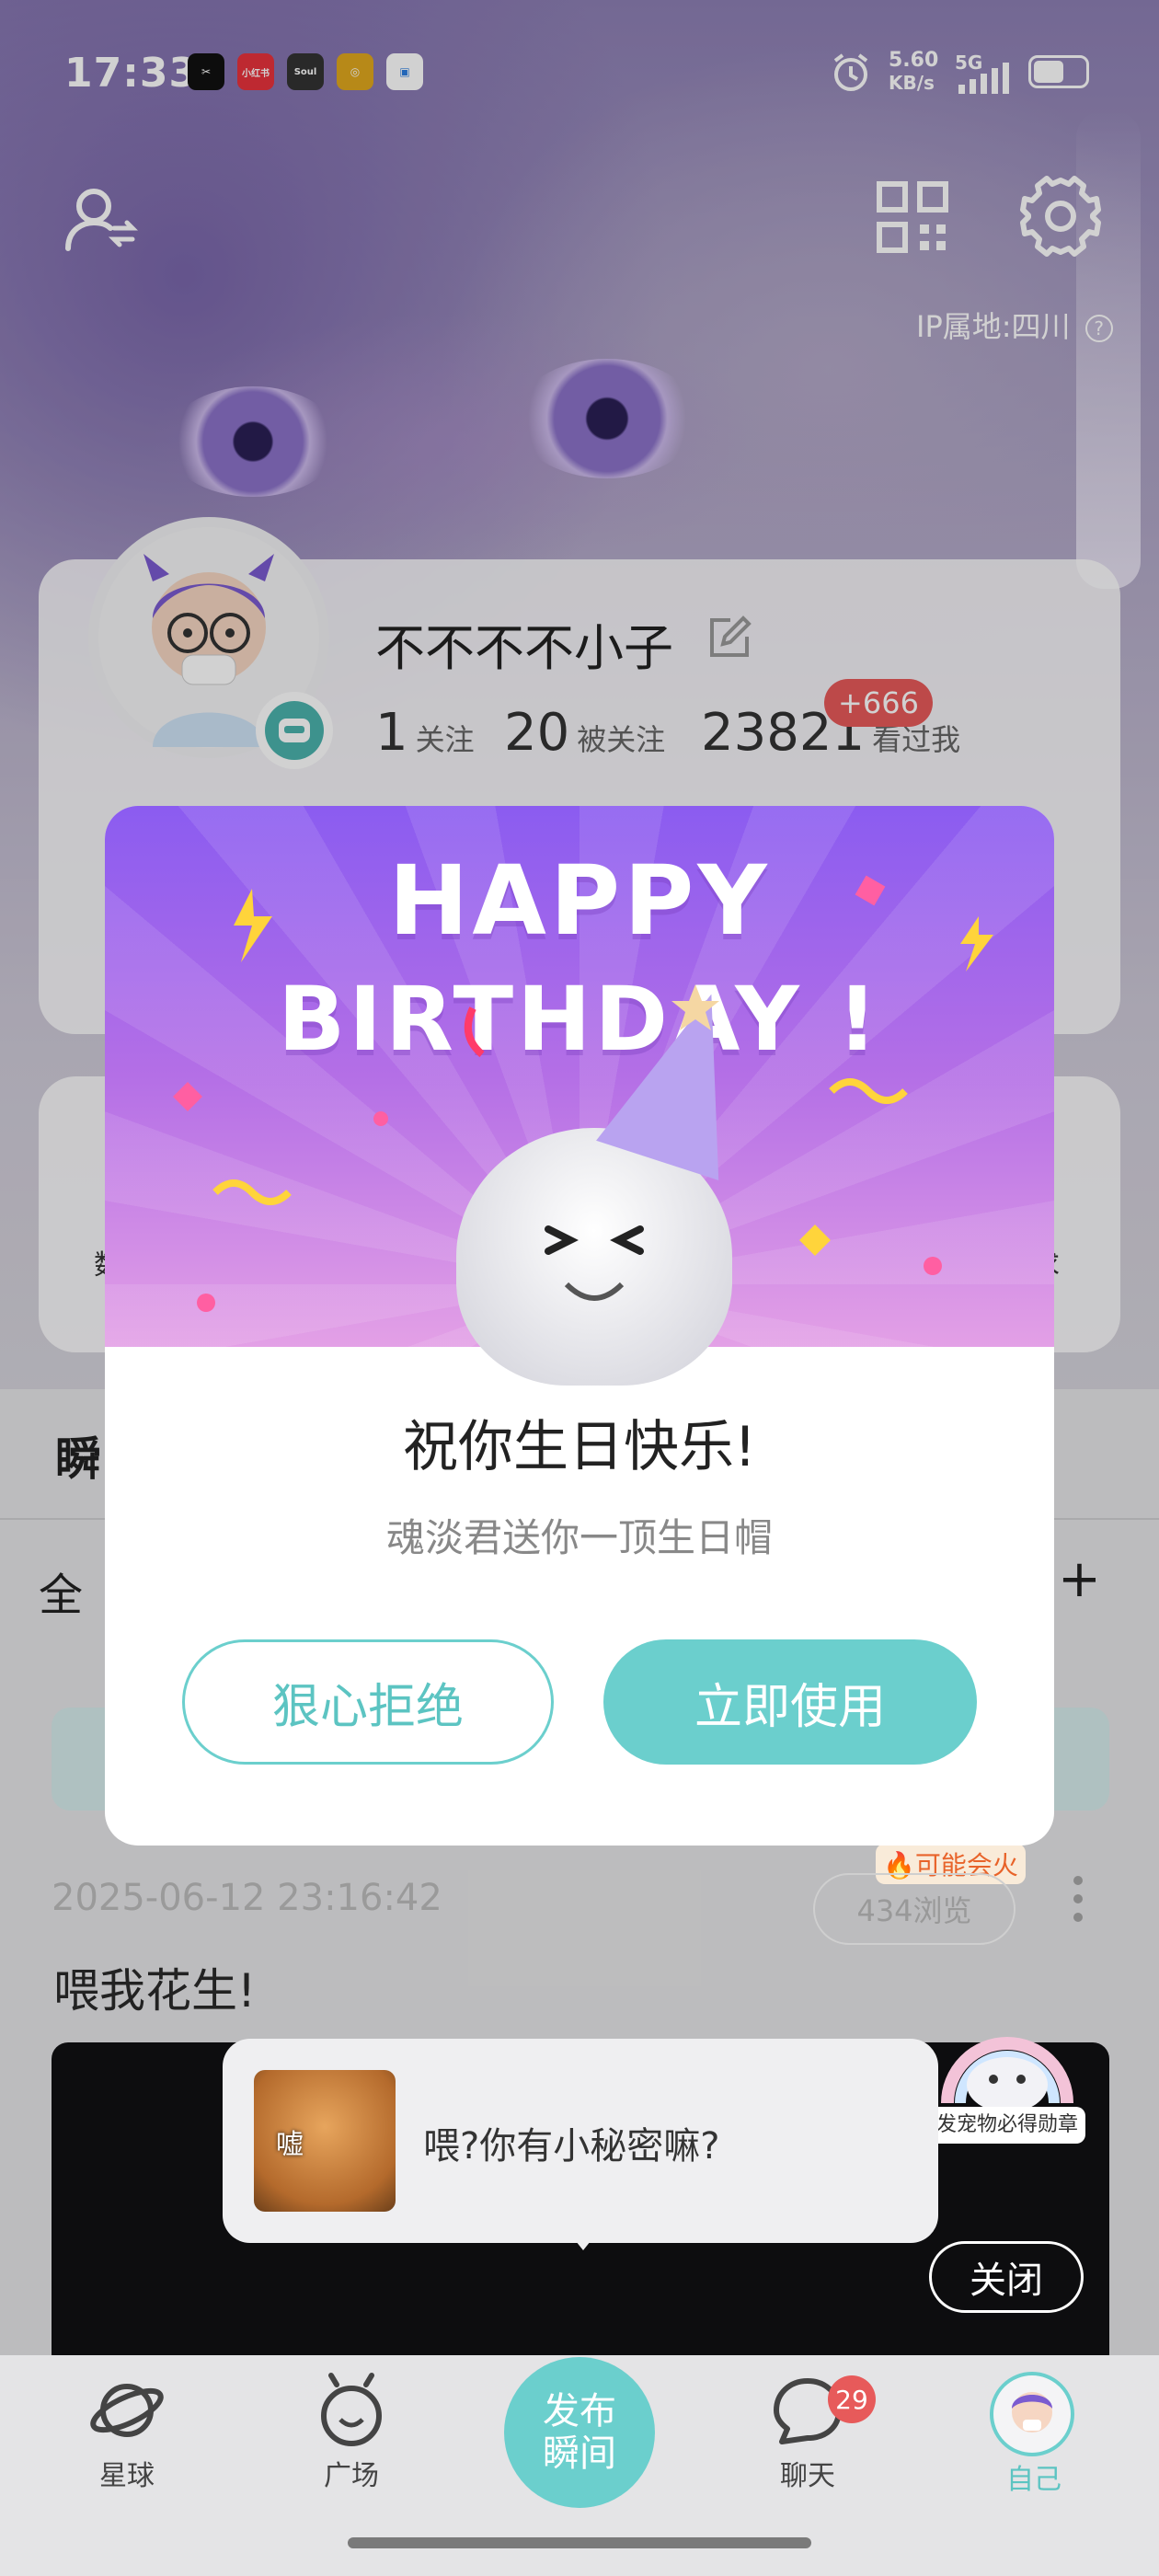  What do you see at coordinates (1007, 2125) in the screenshot?
I see `pet-medal-text: 发宠物必得勋章` at bounding box center [1007, 2125].